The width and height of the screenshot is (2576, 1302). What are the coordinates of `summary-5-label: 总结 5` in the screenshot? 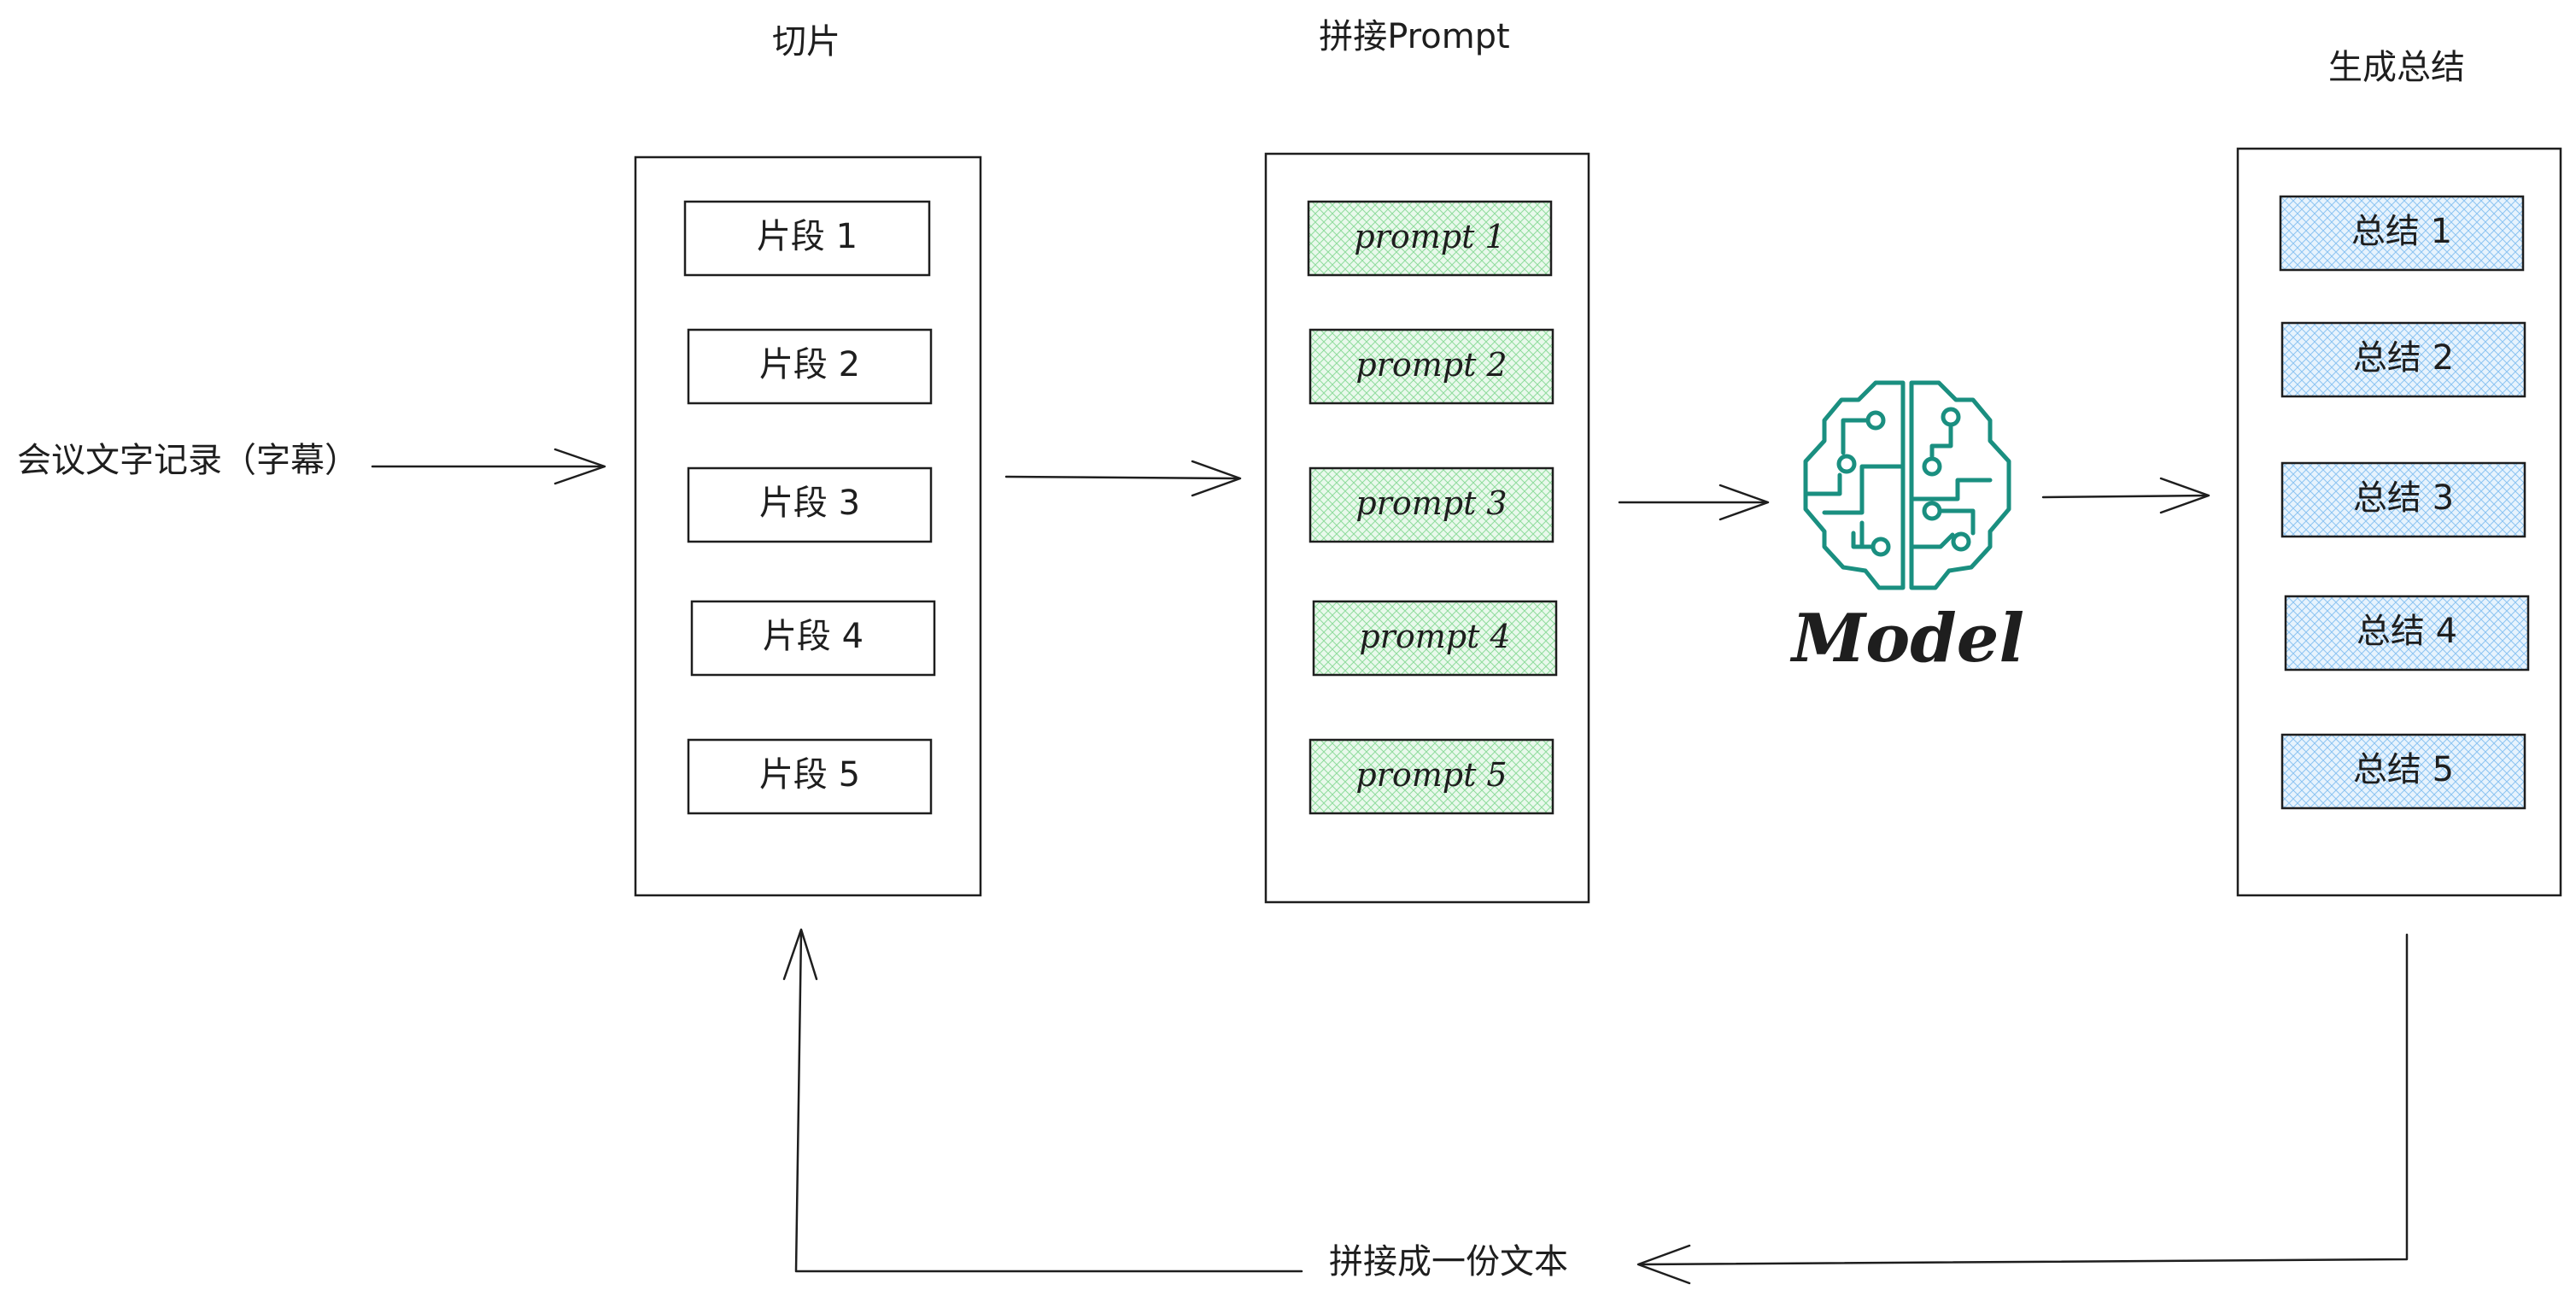 It's located at (2403, 769).